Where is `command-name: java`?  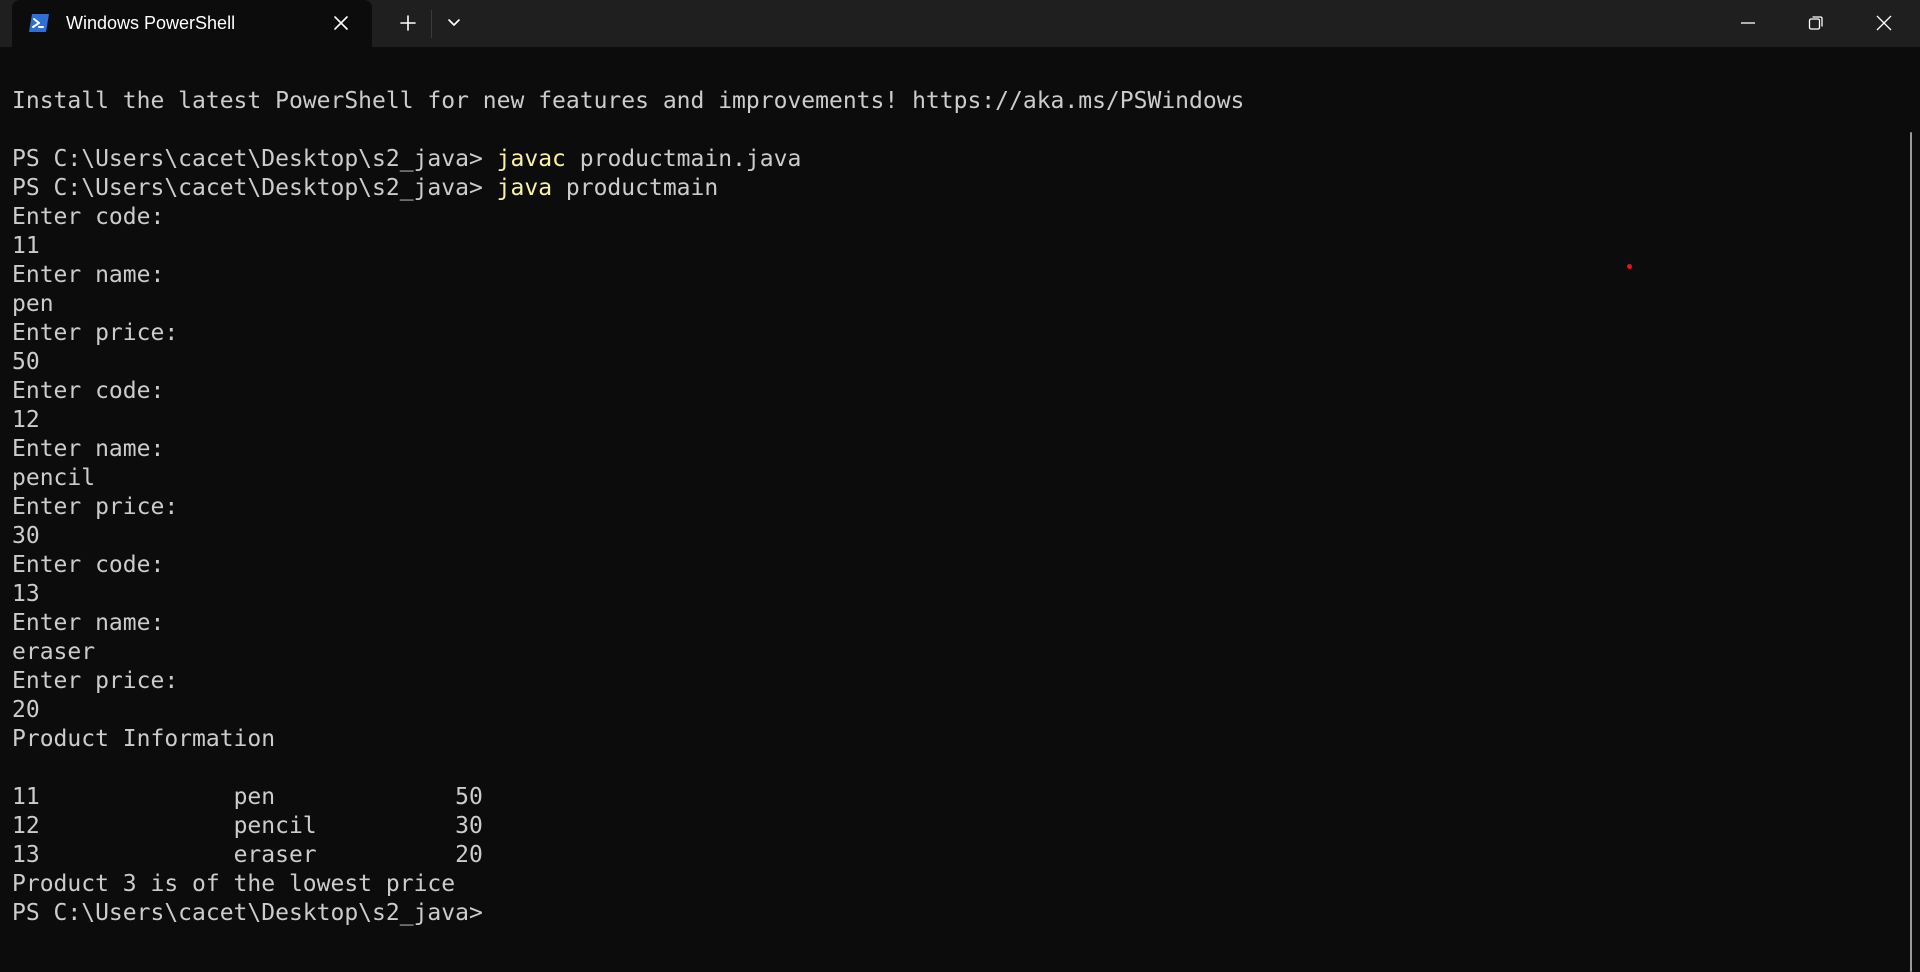 command-name: java is located at coordinates (524, 188).